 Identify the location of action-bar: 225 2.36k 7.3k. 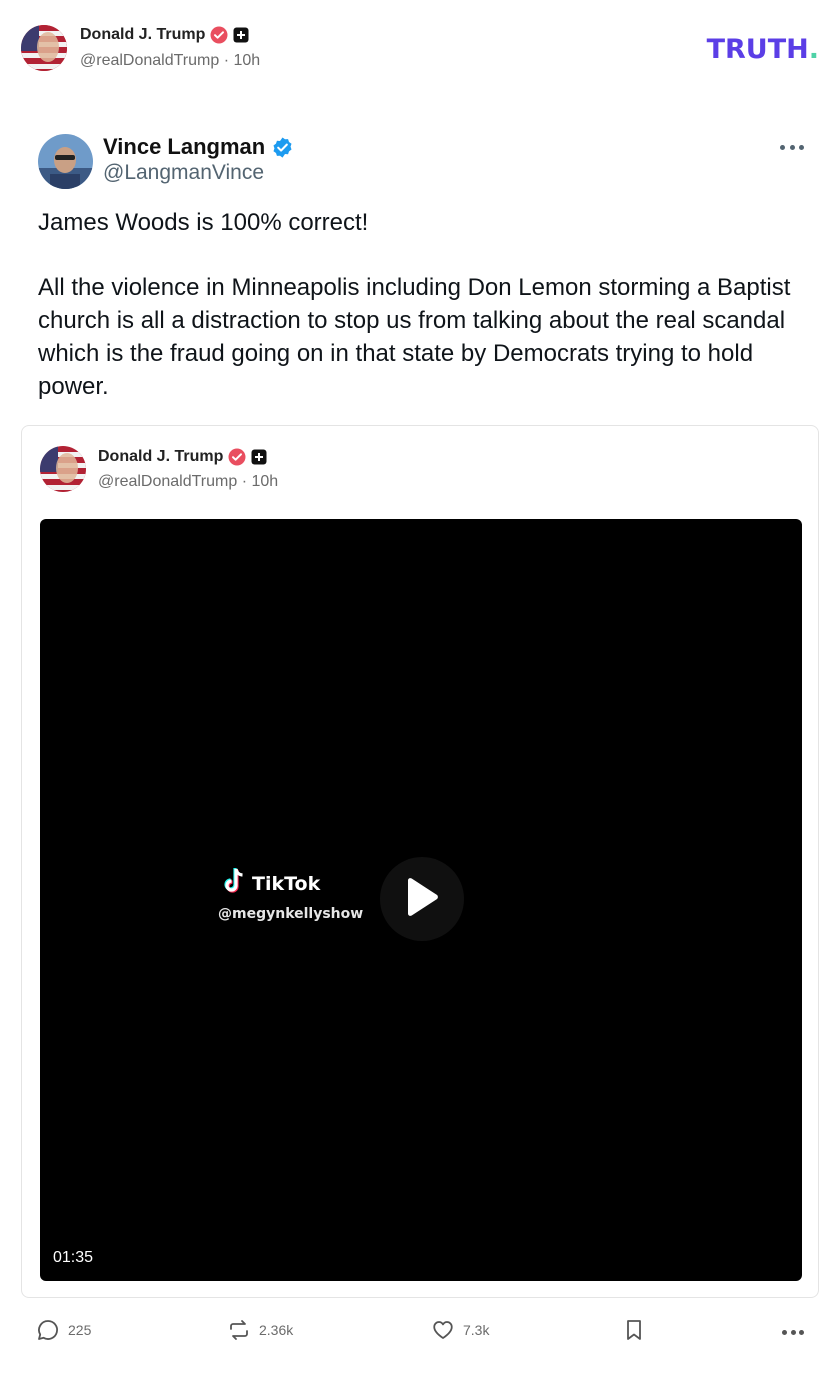
(420, 1333).